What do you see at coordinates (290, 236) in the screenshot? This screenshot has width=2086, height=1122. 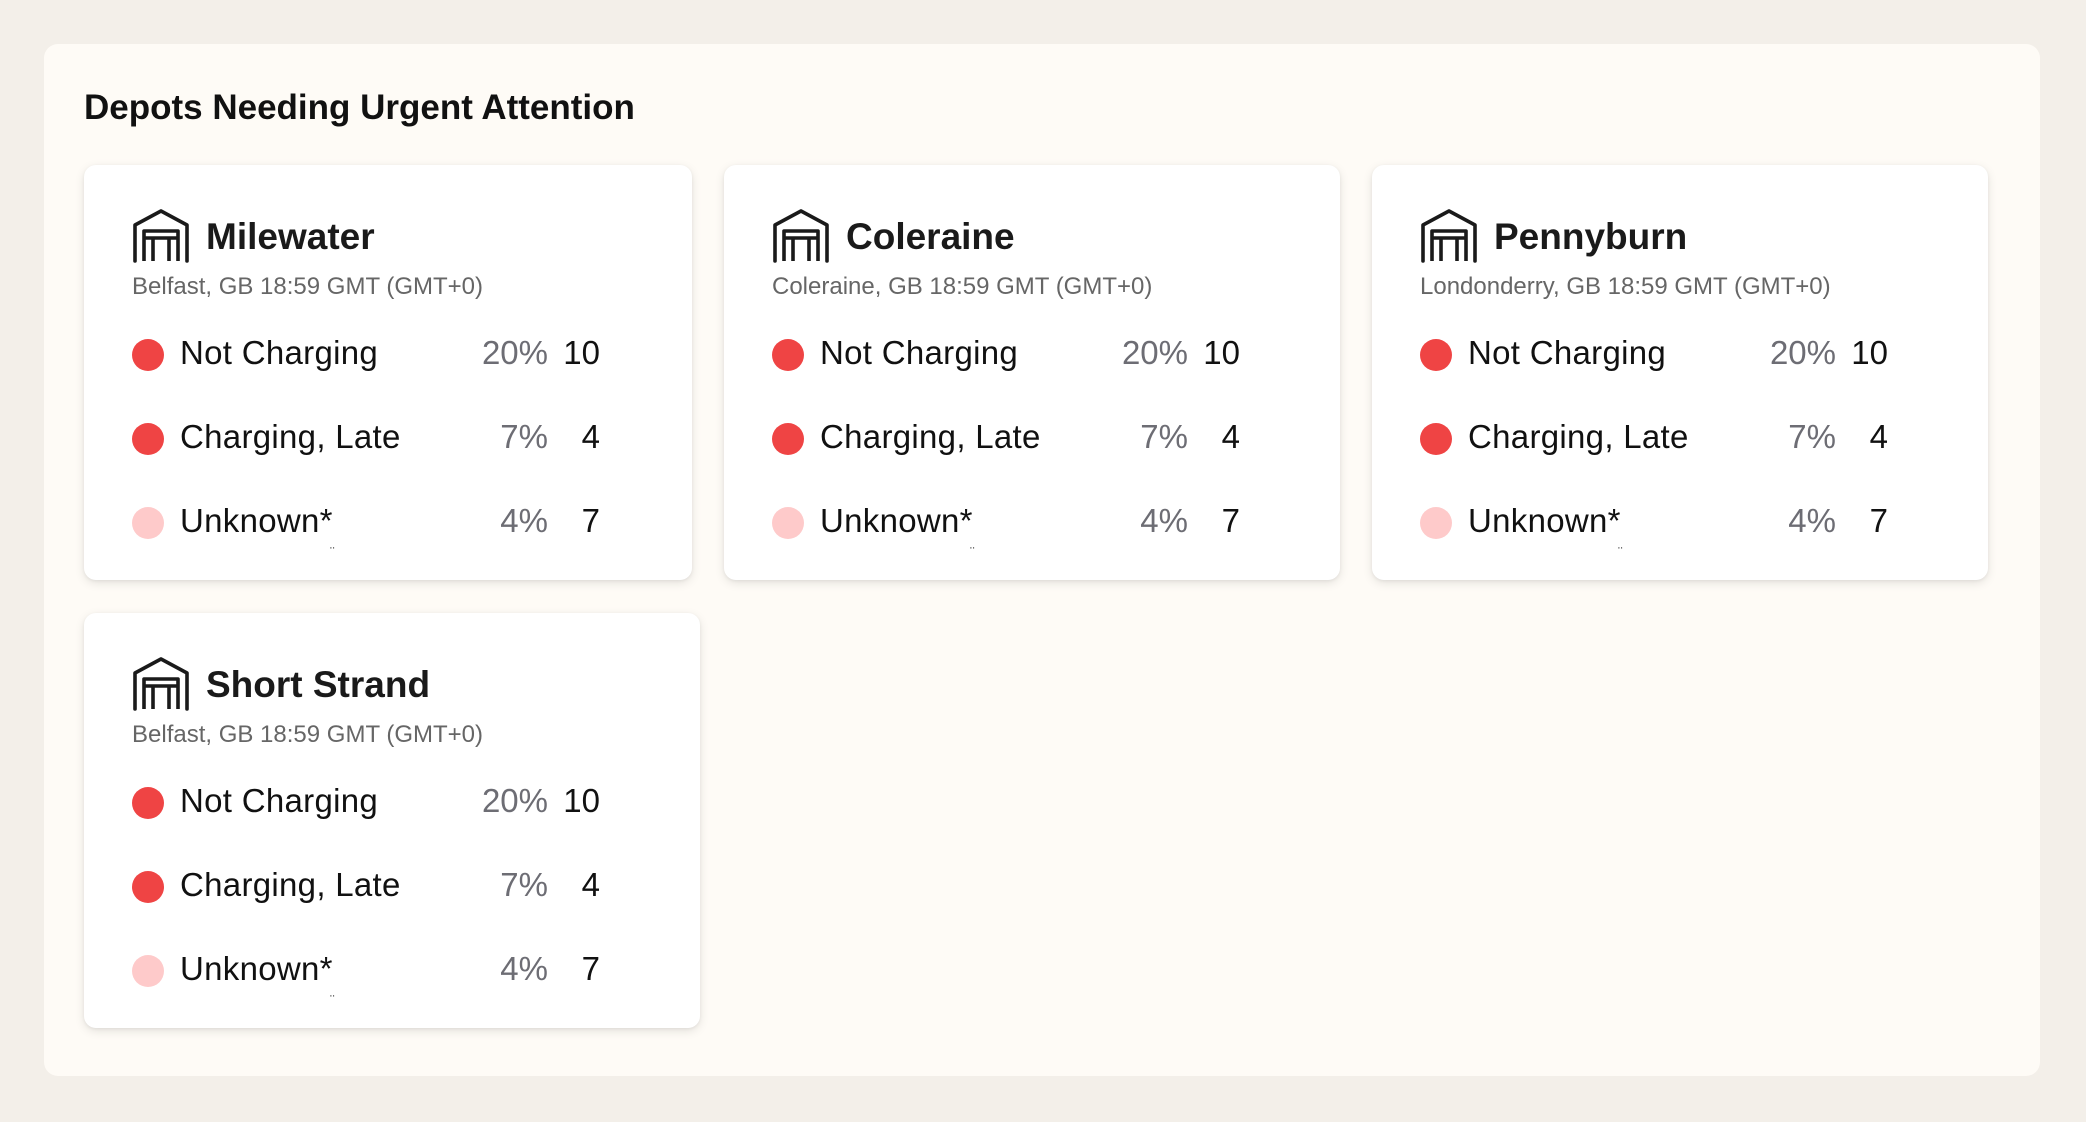 I see `depot-name: Milewater` at bounding box center [290, 236].